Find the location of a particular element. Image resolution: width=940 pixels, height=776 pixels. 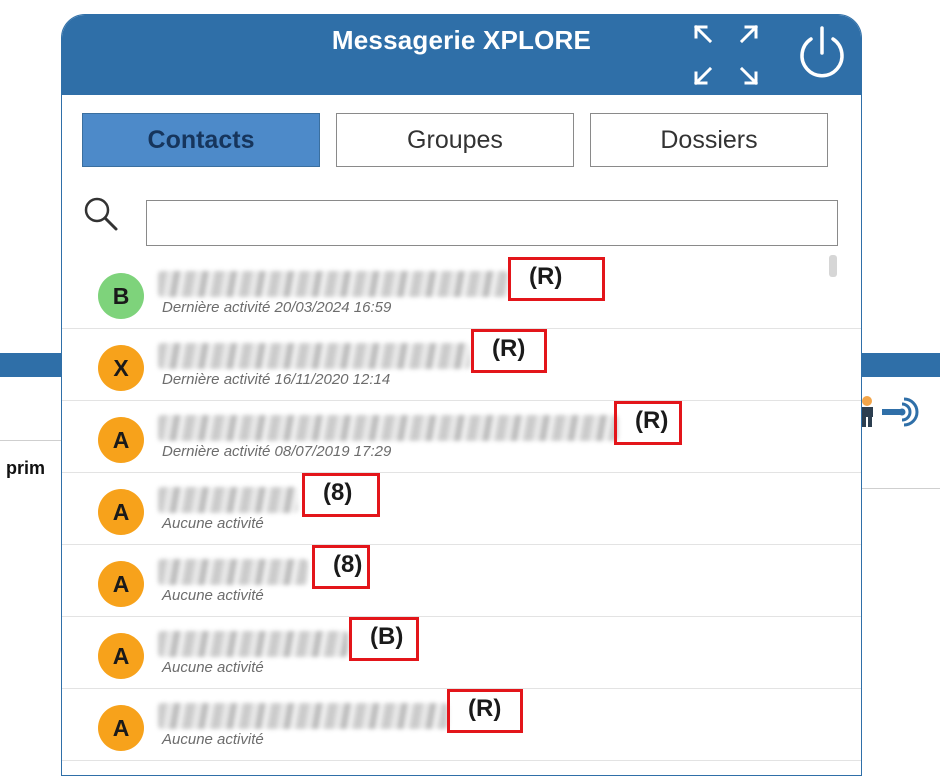

search-icon is located at coordinates (102, 215).